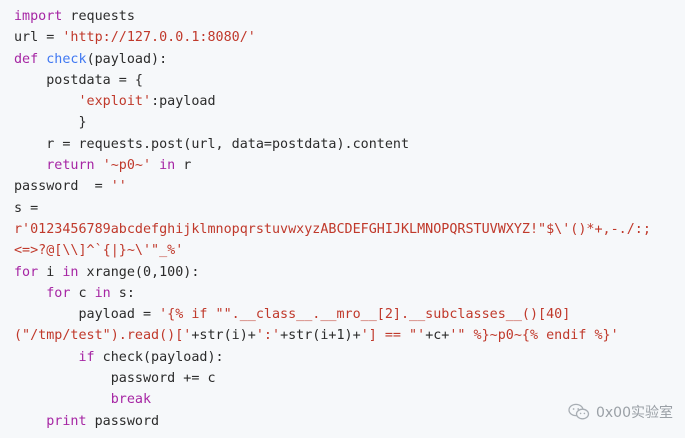 The image size is (685, 438). What do you see at coordinates (332, 357) in the screenshot?
I see `code-line: if check(payload):` at bounding box center [332, 357].